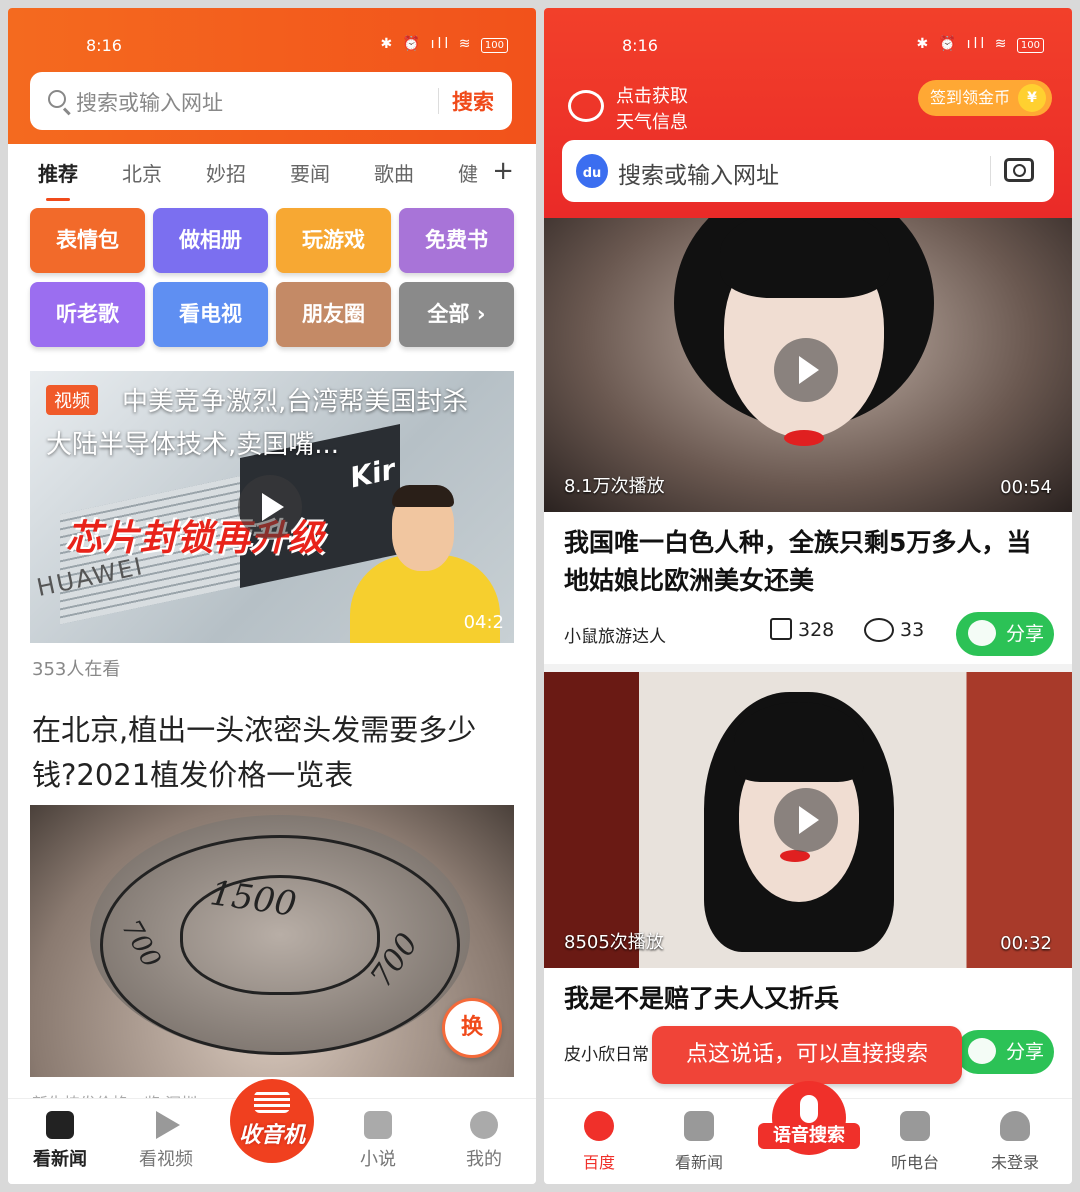  I want to click on tab-label: 语音搜索, so click(809, 1136).